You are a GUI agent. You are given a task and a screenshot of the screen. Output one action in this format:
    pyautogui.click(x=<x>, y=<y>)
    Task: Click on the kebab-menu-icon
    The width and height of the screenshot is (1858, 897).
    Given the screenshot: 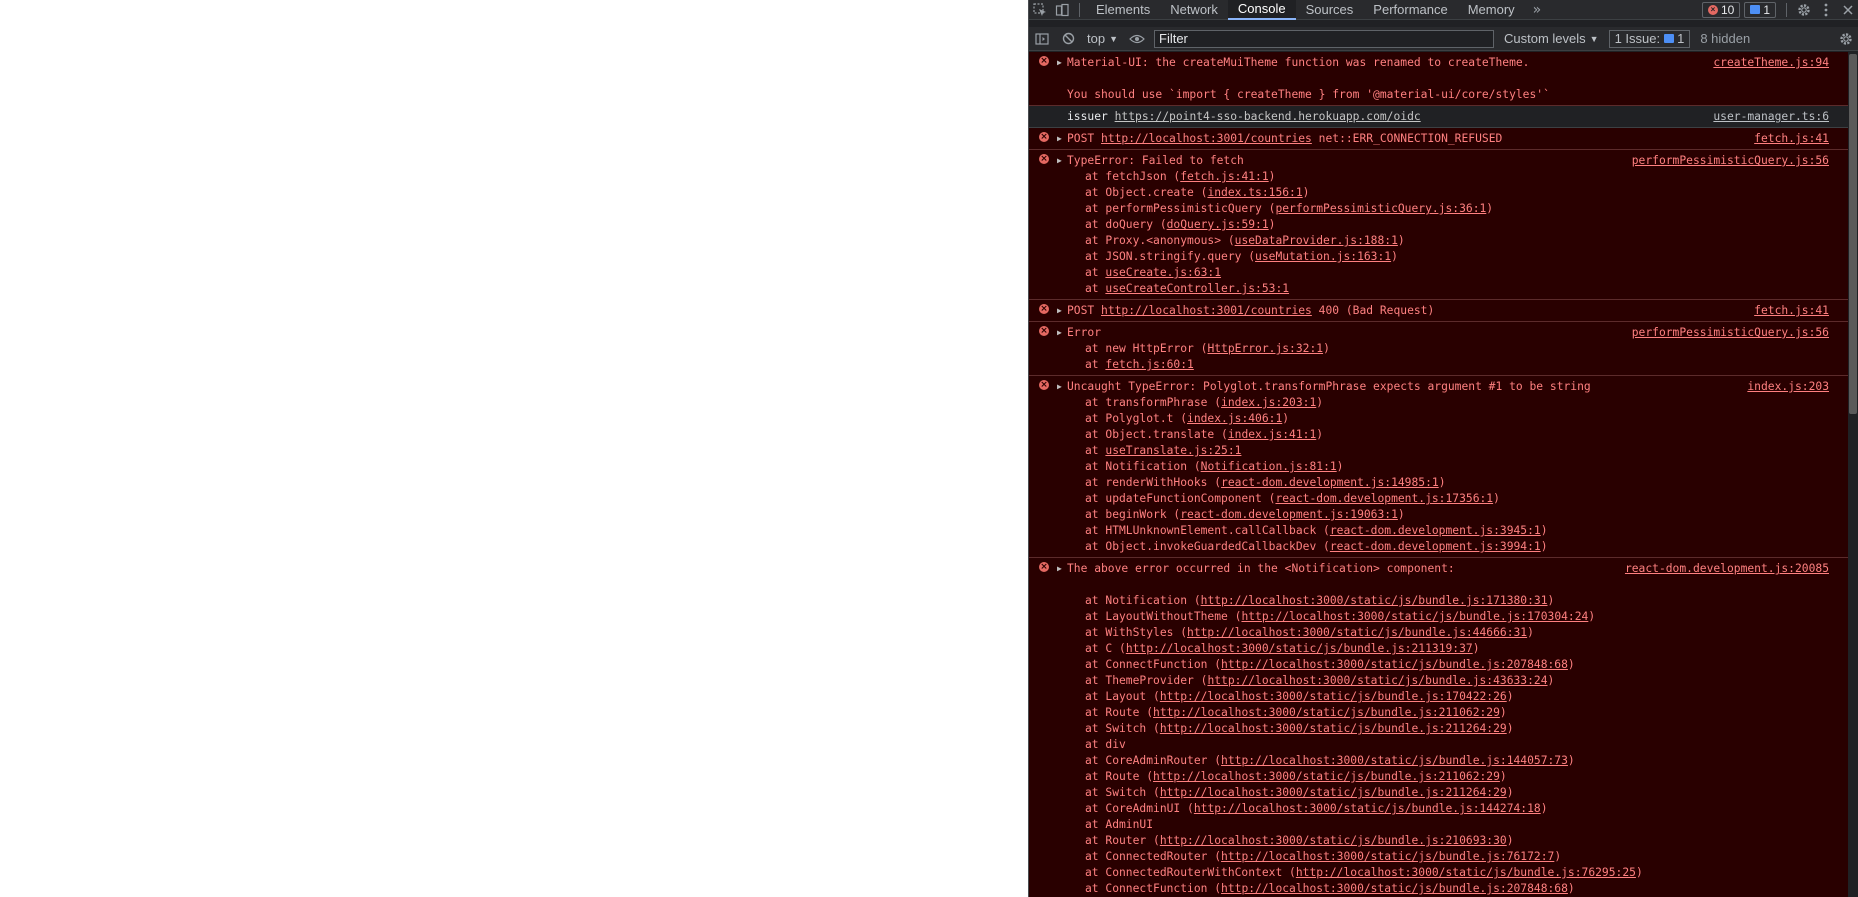 What is the action you would take?
    pyautogui.click(x=1826, y=10)
    